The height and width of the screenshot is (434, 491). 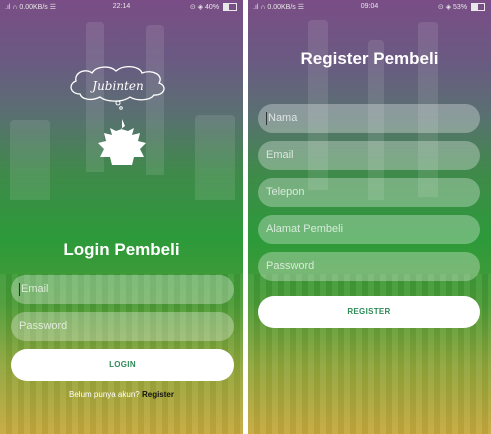 What do you see at coordinates (461, 7) in the screenshot?
I see `status-right: ⊙ ◈ 53%` at bounding box center [461, 7].